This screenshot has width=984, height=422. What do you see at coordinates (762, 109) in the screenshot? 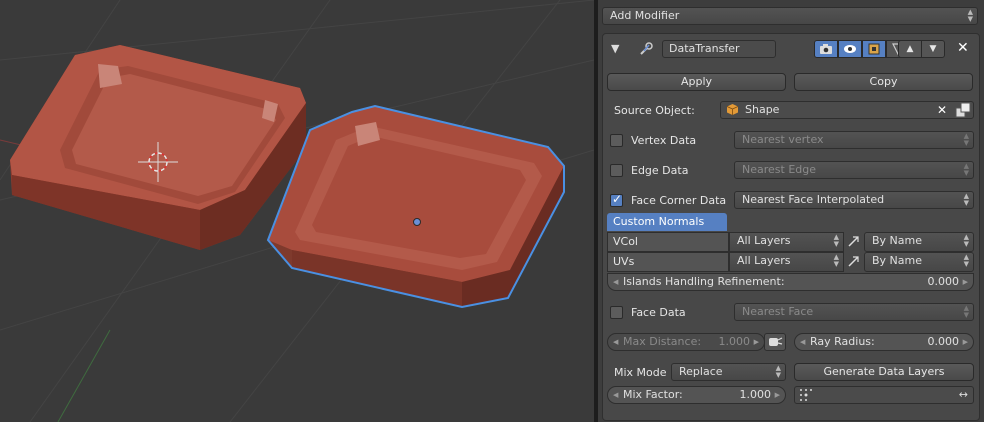
I see `source-object-value: Shape` at bounding box center [762, 109].